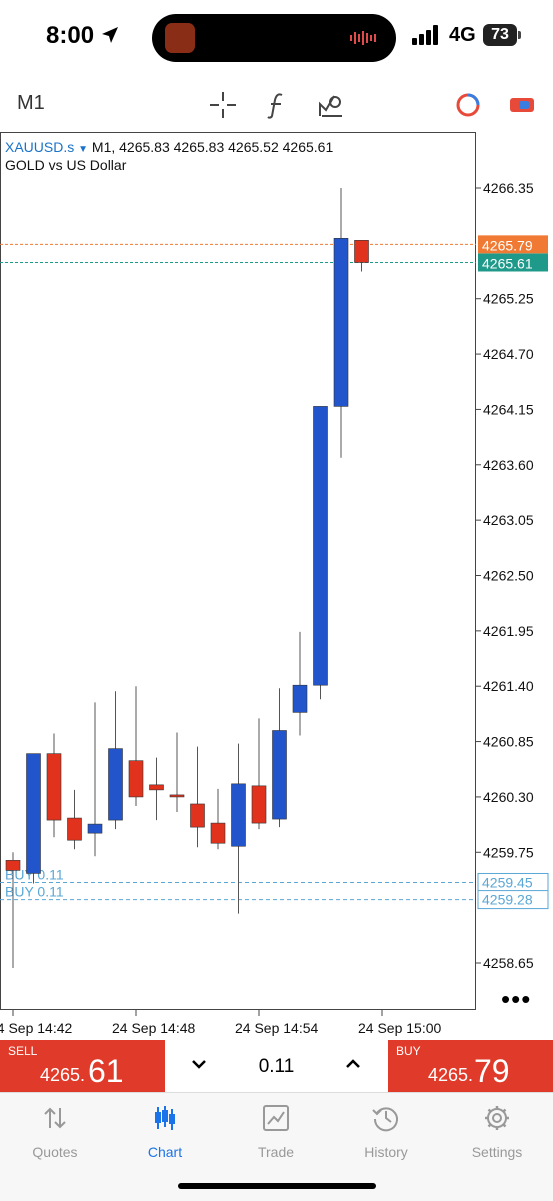 The image size is (553, 1201). What do you see at coordinates (276, 1152) in the screenshot?
I see `tab-label: Trade` at bounding box center [276, 1152].